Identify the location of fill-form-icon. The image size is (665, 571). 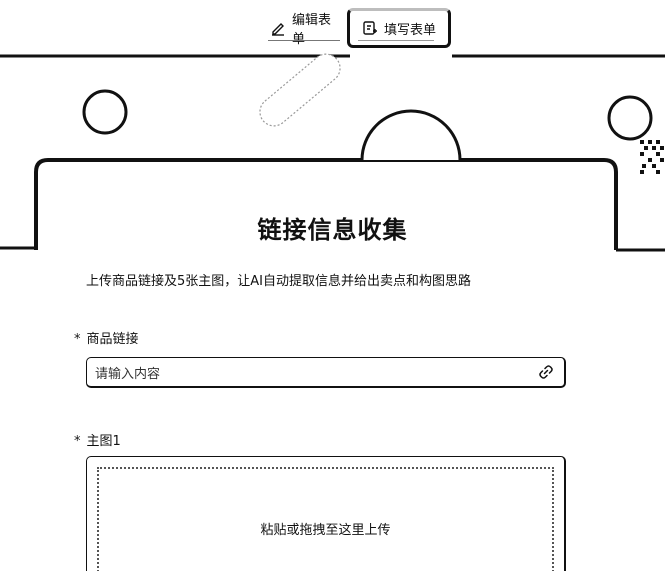
(370, 28).